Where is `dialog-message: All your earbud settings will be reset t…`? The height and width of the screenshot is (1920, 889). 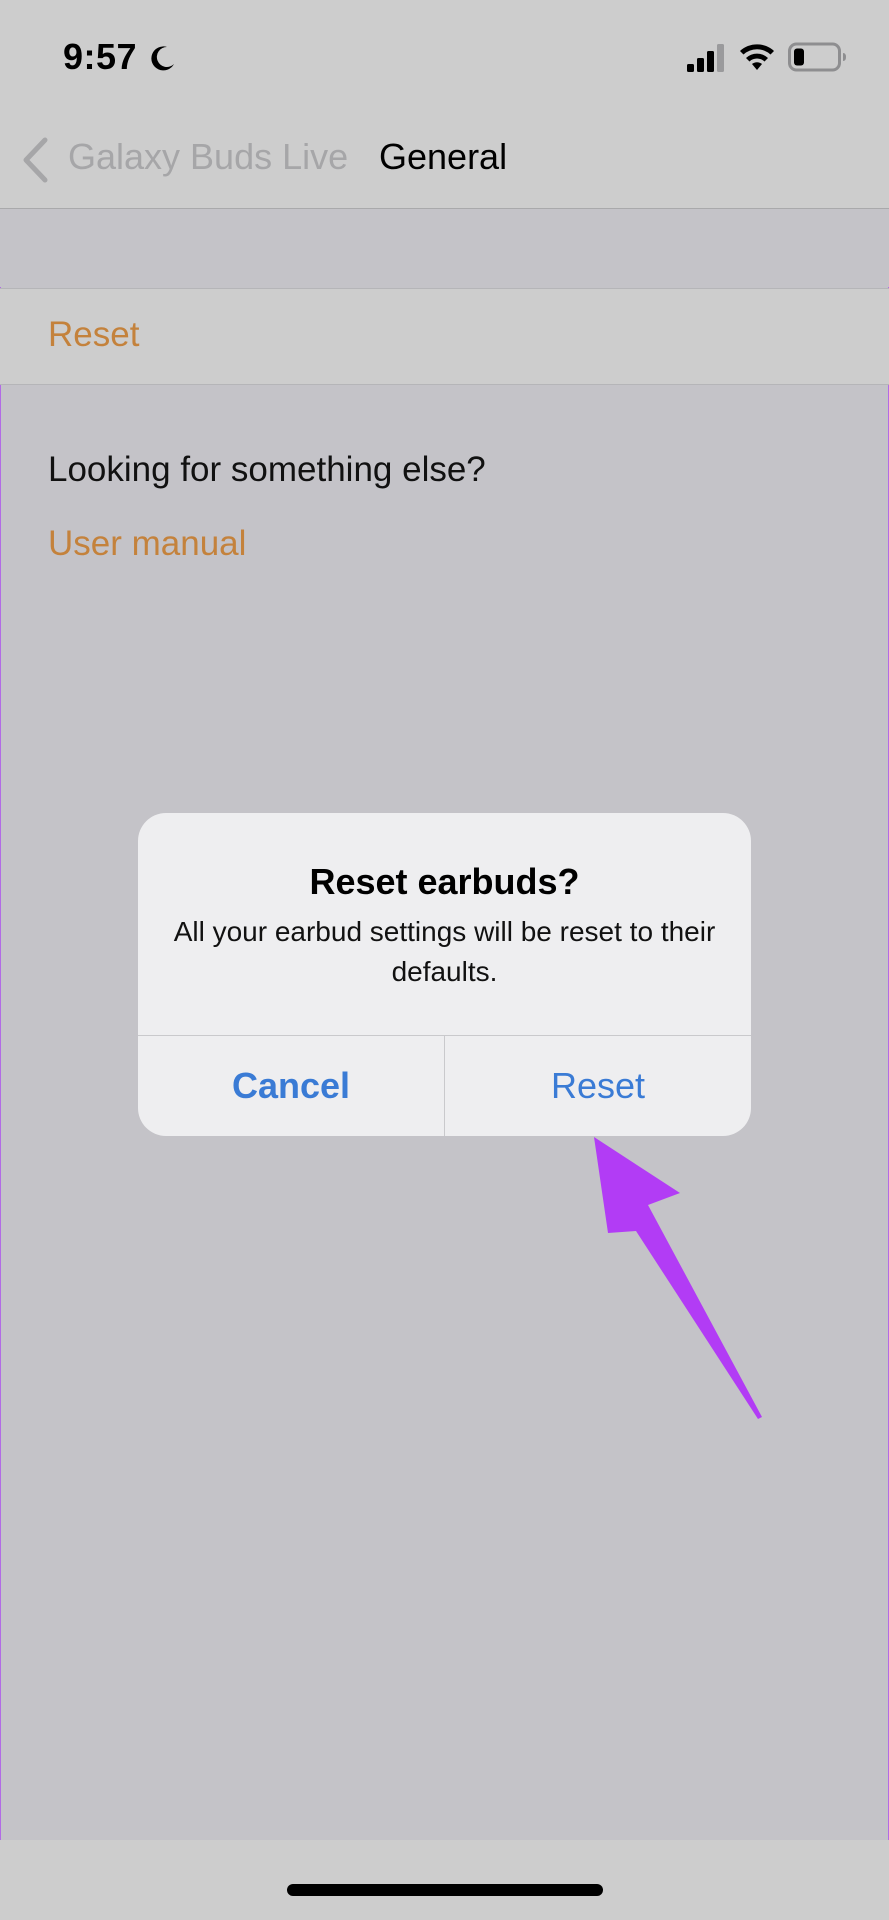
dialog-message: All your earbud settings will be reset t… is located at coordinates (444, 951).